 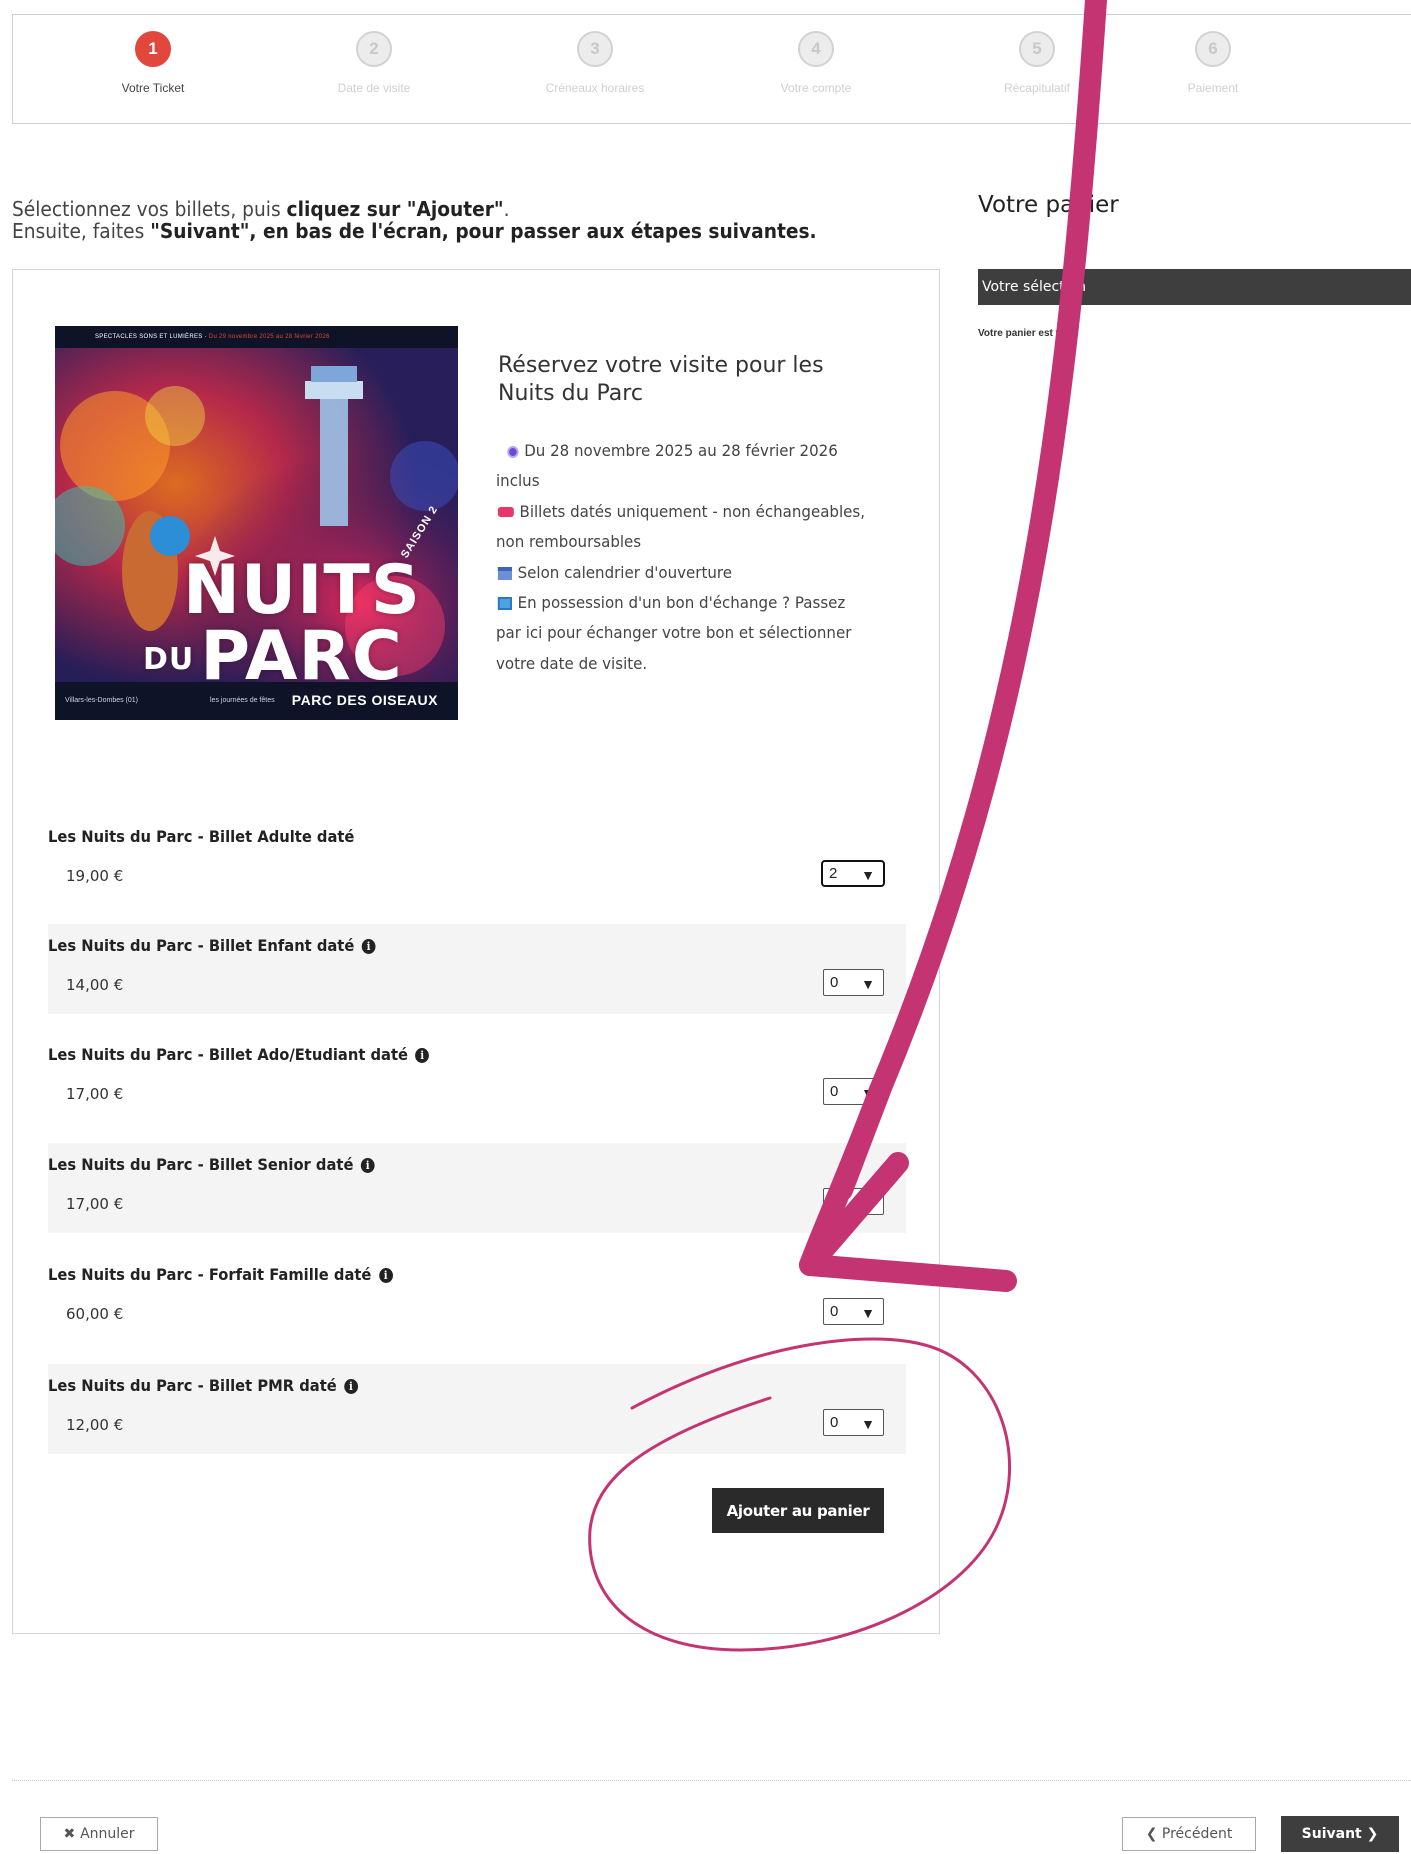 What do you see at coordinates (1197, 1834) in the screenshot?
I see `previous-button-label: Précédent` at bounding box center [1197, 1834].